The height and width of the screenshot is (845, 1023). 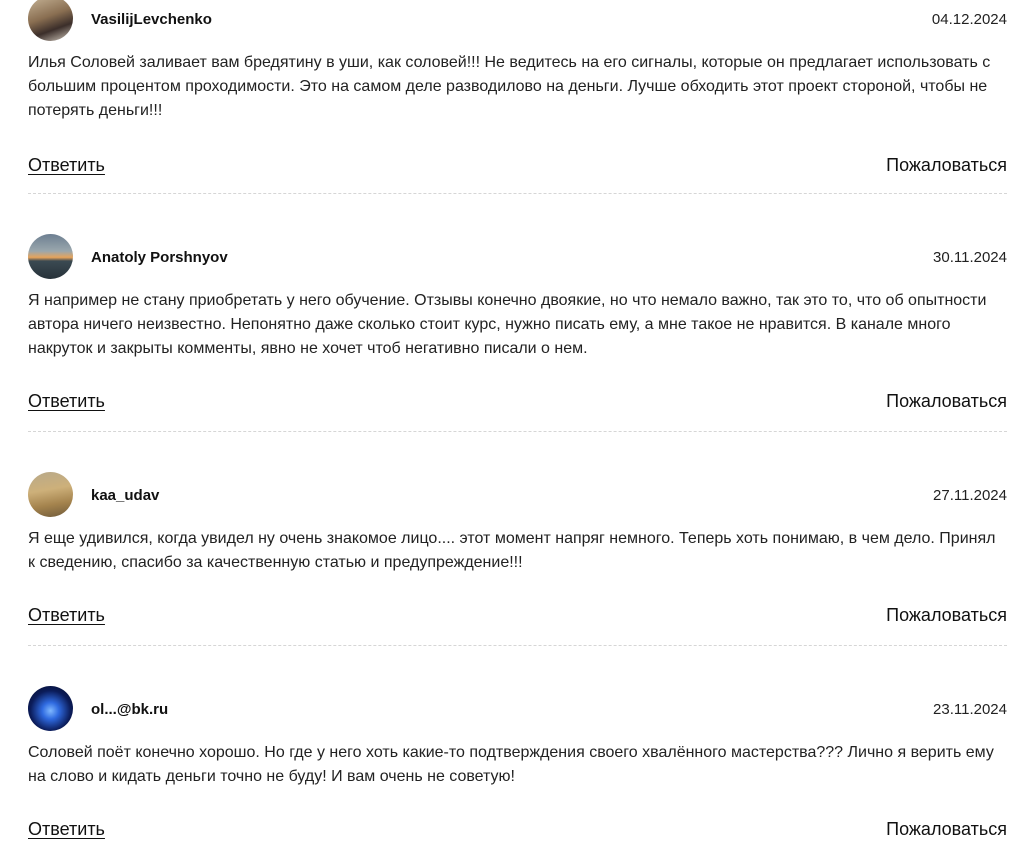 I want to click on comment-date: 04.12.2024, so click(x=969, y=19).